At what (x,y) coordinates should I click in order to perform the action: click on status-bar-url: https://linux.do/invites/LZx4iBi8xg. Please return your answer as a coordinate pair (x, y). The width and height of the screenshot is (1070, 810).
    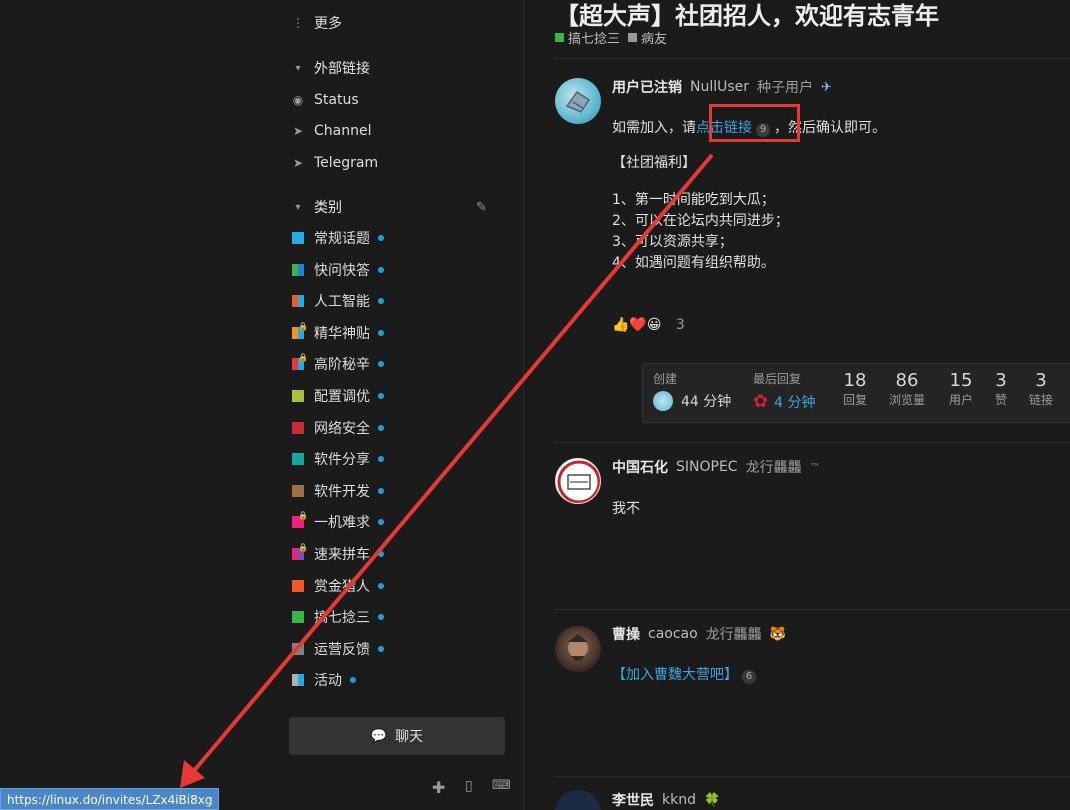
    Looking at the image, I should click on (110, 799).